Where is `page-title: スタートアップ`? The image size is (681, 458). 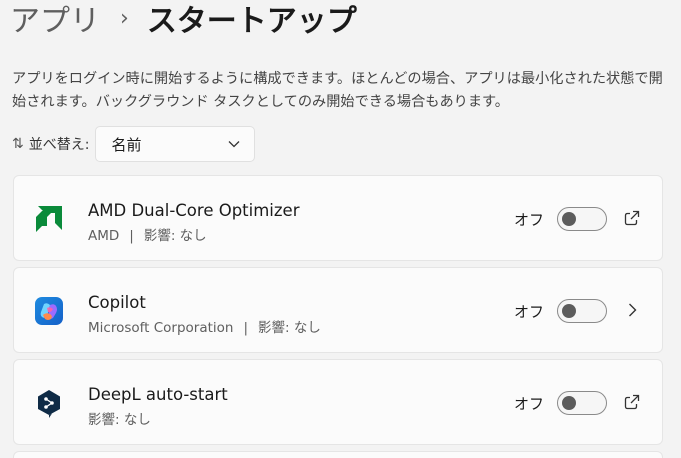 page-title: スタートアップ is located at coordinates (251, 21).